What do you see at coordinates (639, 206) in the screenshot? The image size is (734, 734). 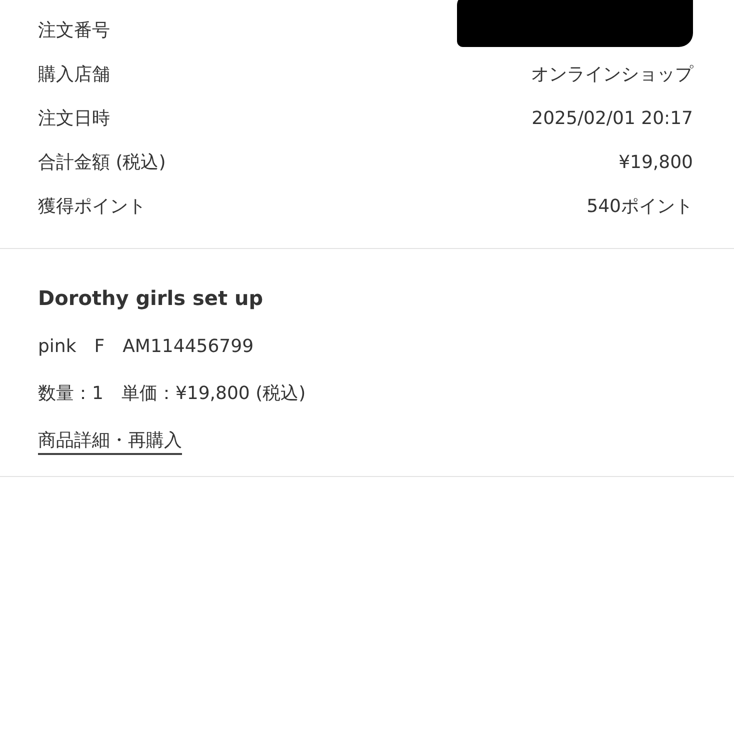 I see `field-value: 540ポイント` at bounding box center [639, 206].